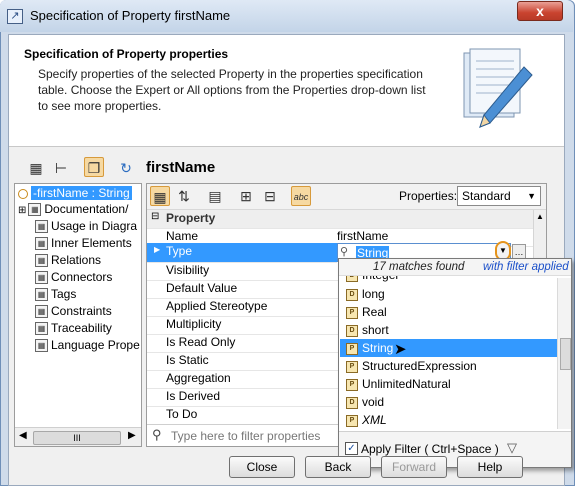  I want to click on matches-info: 17 matches found with filter applied, so click(455, 267).